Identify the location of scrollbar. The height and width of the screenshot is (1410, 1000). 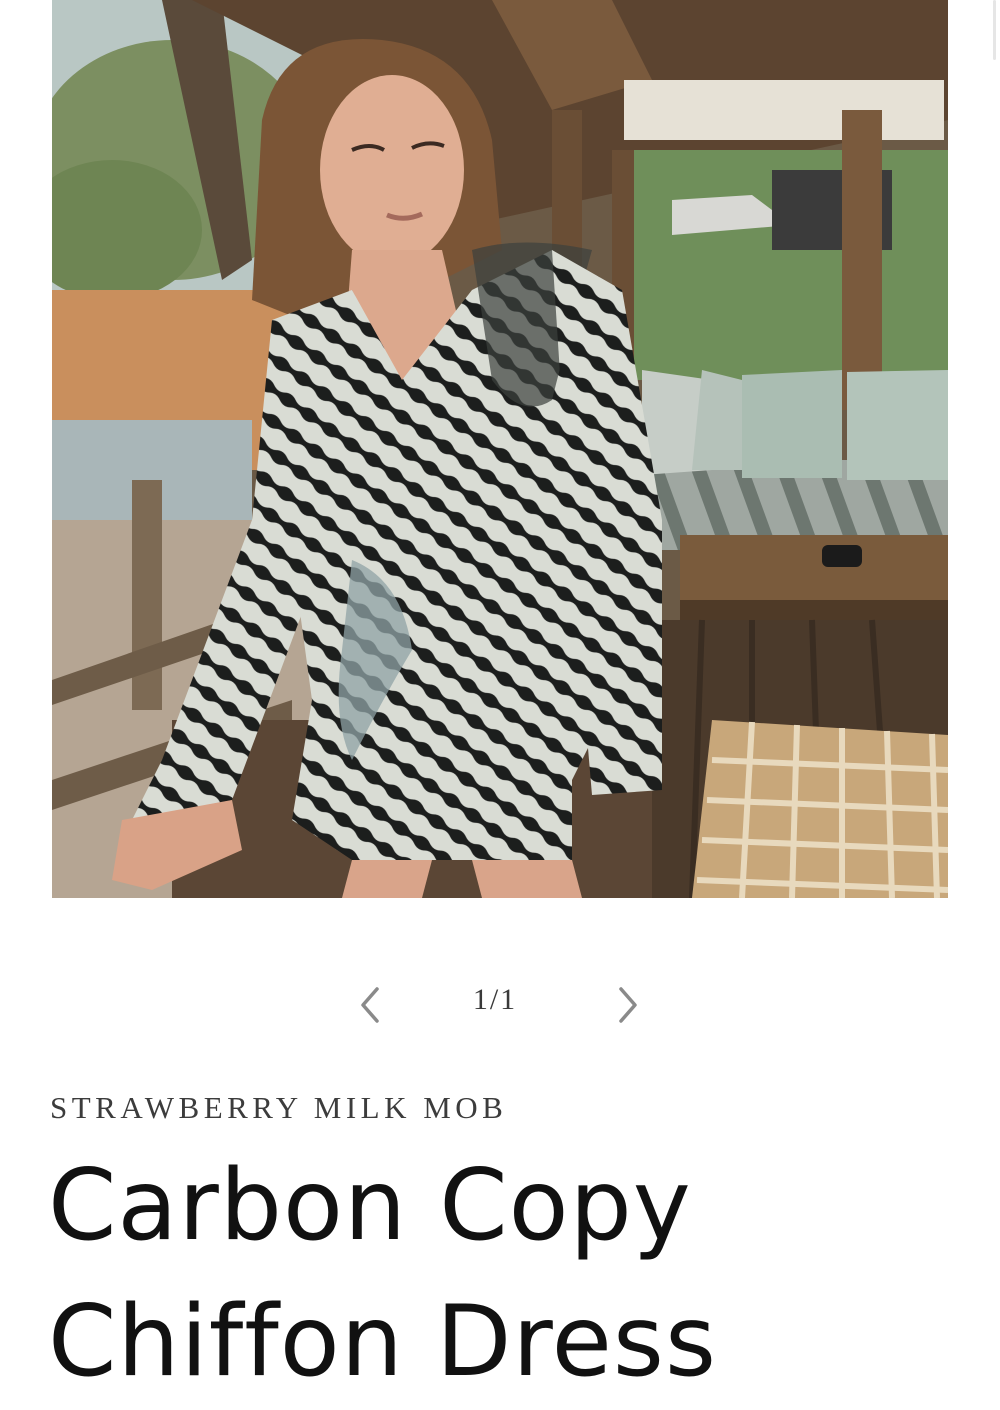
(994, 30).